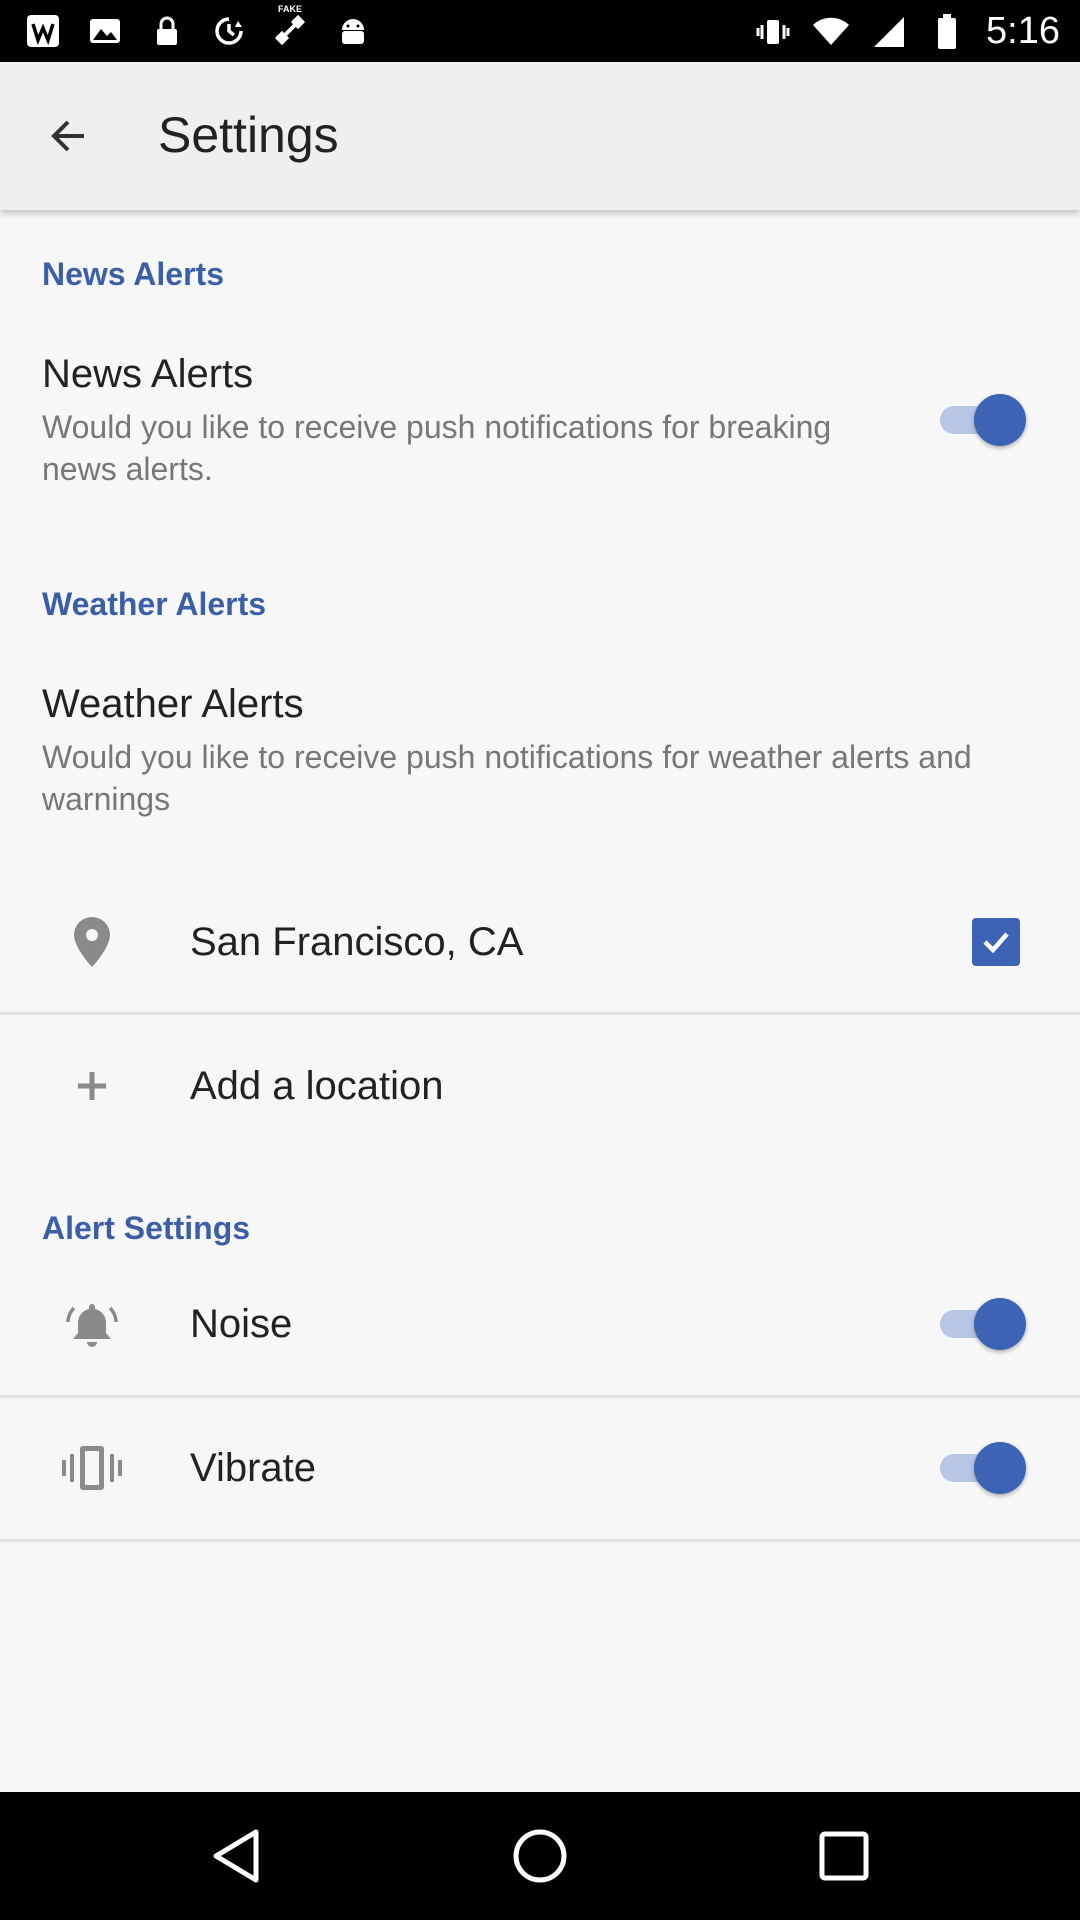 The height and width of the screenshot is (1920, 1080). I want to click on sync-icon, so click(229, 31).